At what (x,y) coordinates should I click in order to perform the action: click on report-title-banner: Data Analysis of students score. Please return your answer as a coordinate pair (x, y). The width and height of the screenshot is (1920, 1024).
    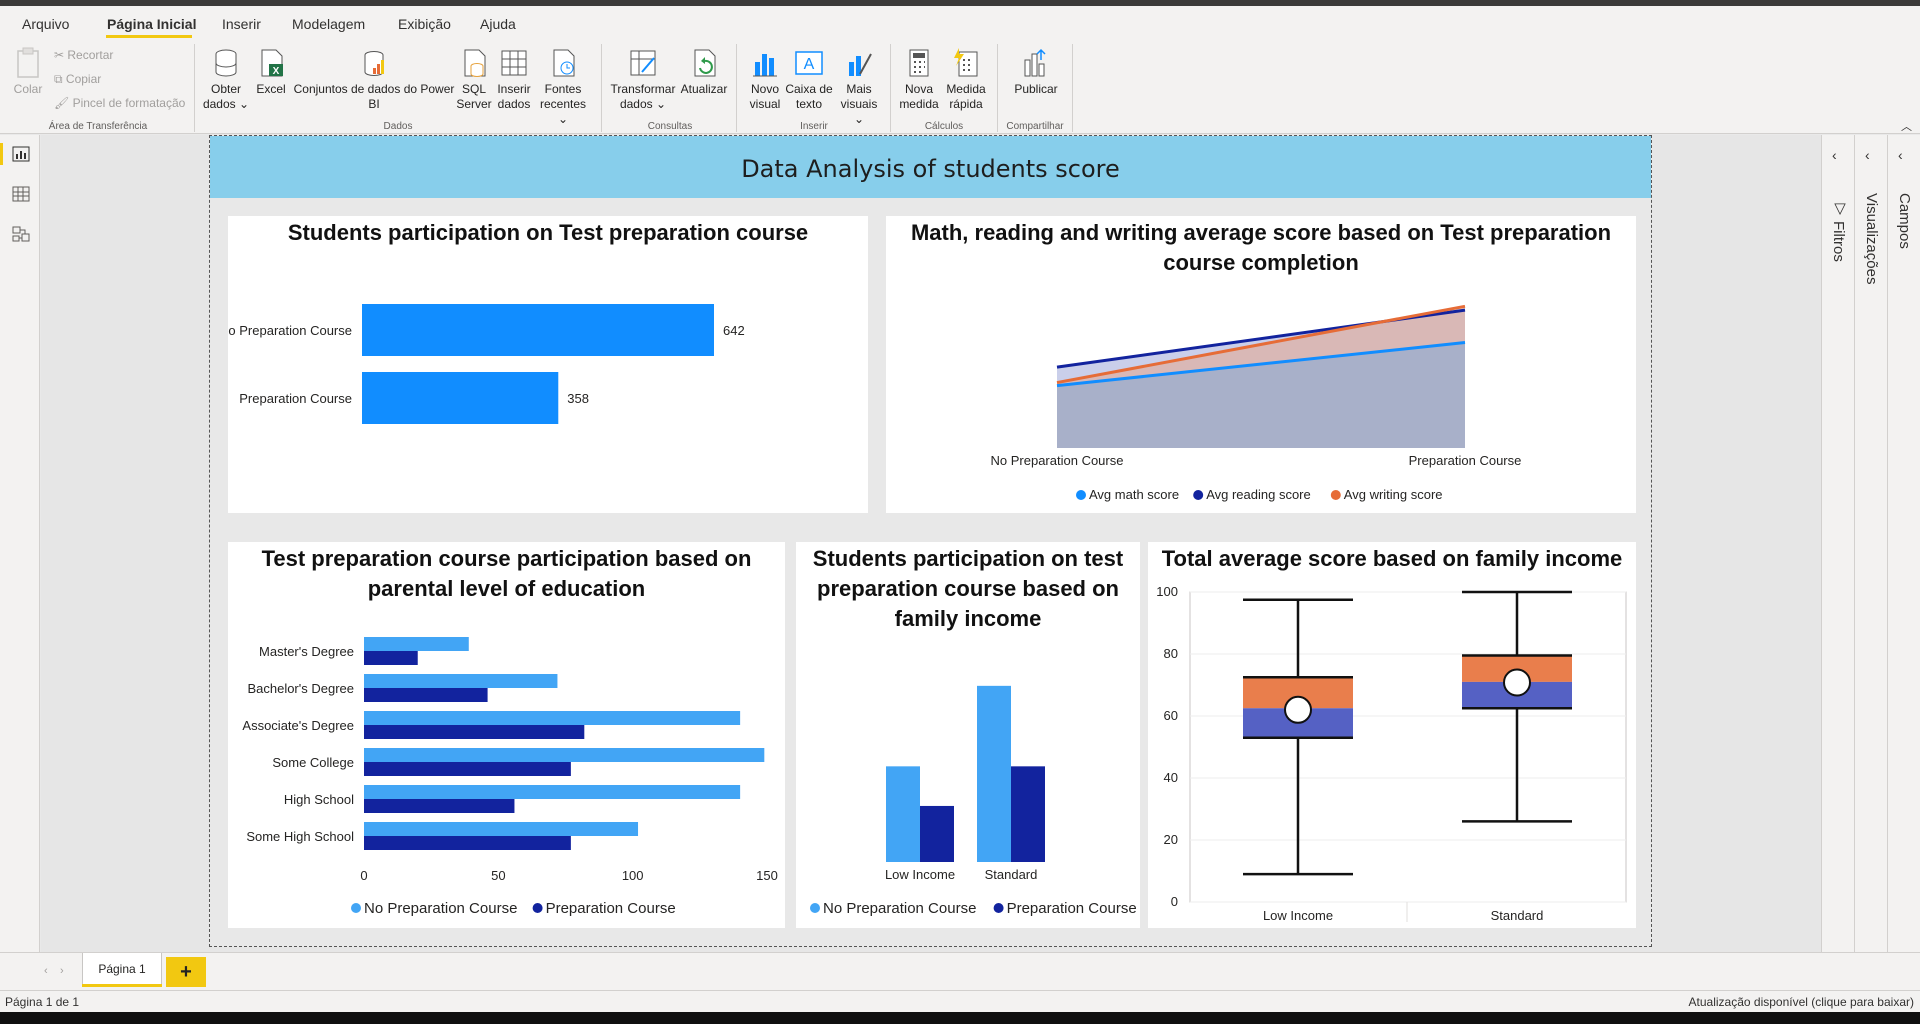
    Looking at the image, I should click on (930, 167).